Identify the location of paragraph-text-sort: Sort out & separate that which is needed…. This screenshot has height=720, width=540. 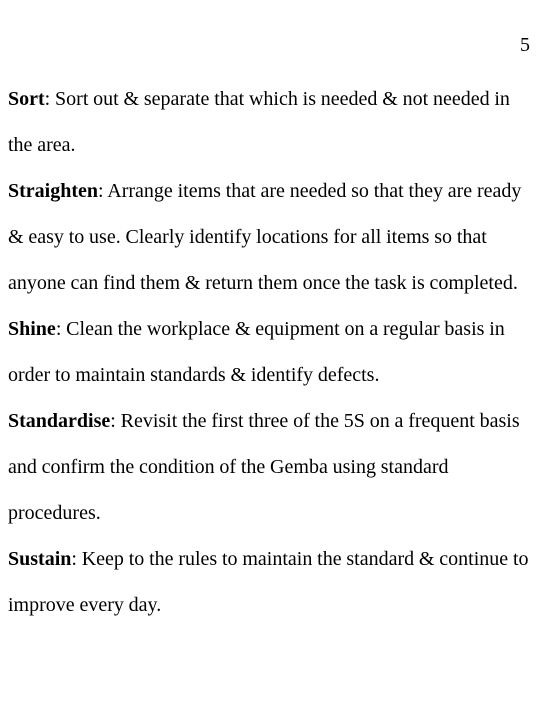
(259, 122).